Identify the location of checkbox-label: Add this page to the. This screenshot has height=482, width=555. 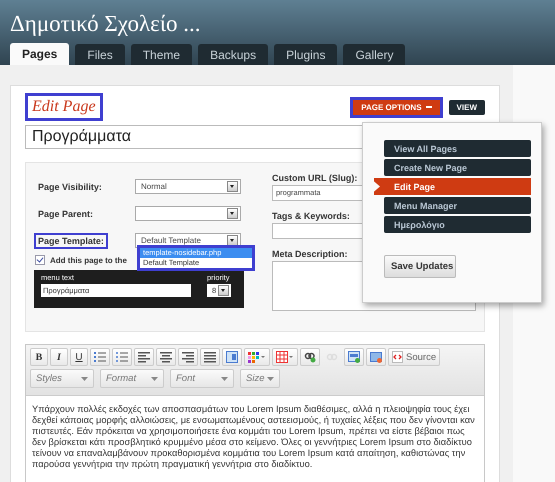
(88, 260).